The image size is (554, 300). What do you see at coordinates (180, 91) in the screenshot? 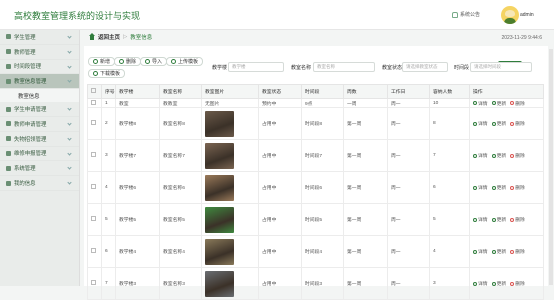
I see `column-header: 教室名称` at bounding box center [180, 91].